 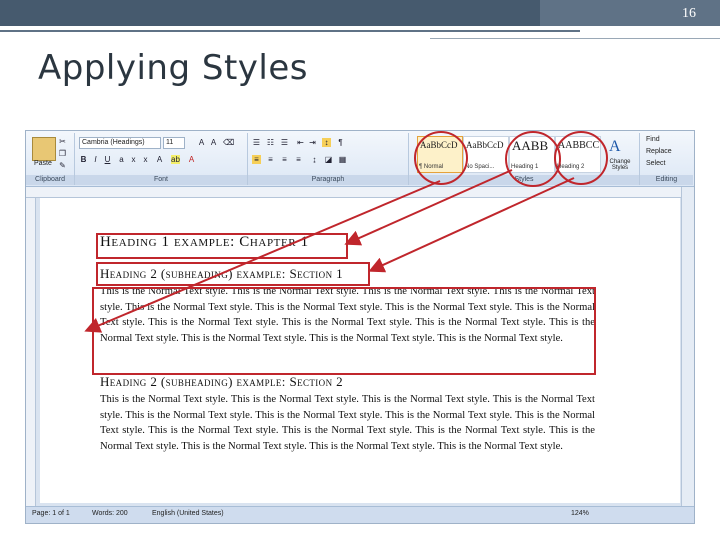 What do you see at coordinates (428, 207) in the screenshot?
I see `arrow-heading-1-style` at bounding box center [428, 207].